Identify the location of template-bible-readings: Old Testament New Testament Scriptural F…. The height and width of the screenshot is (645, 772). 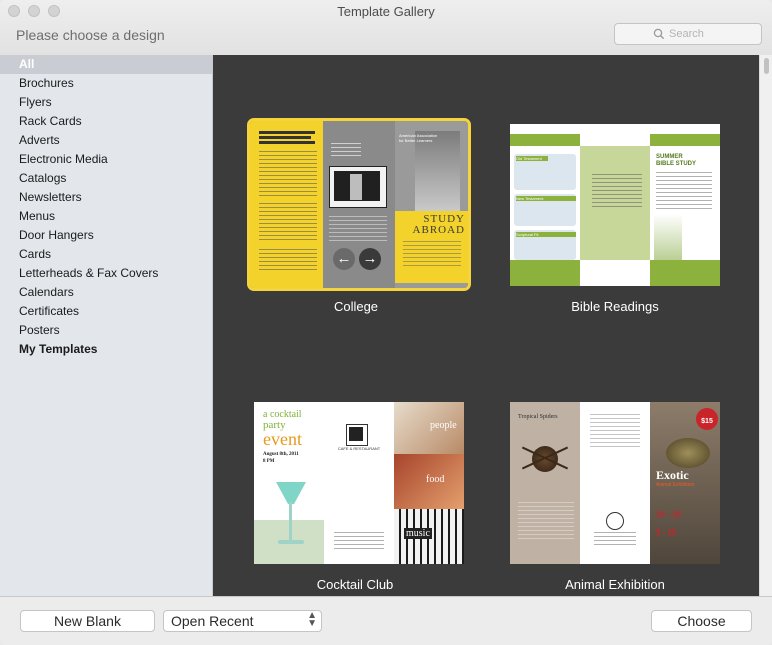
(615, 205).